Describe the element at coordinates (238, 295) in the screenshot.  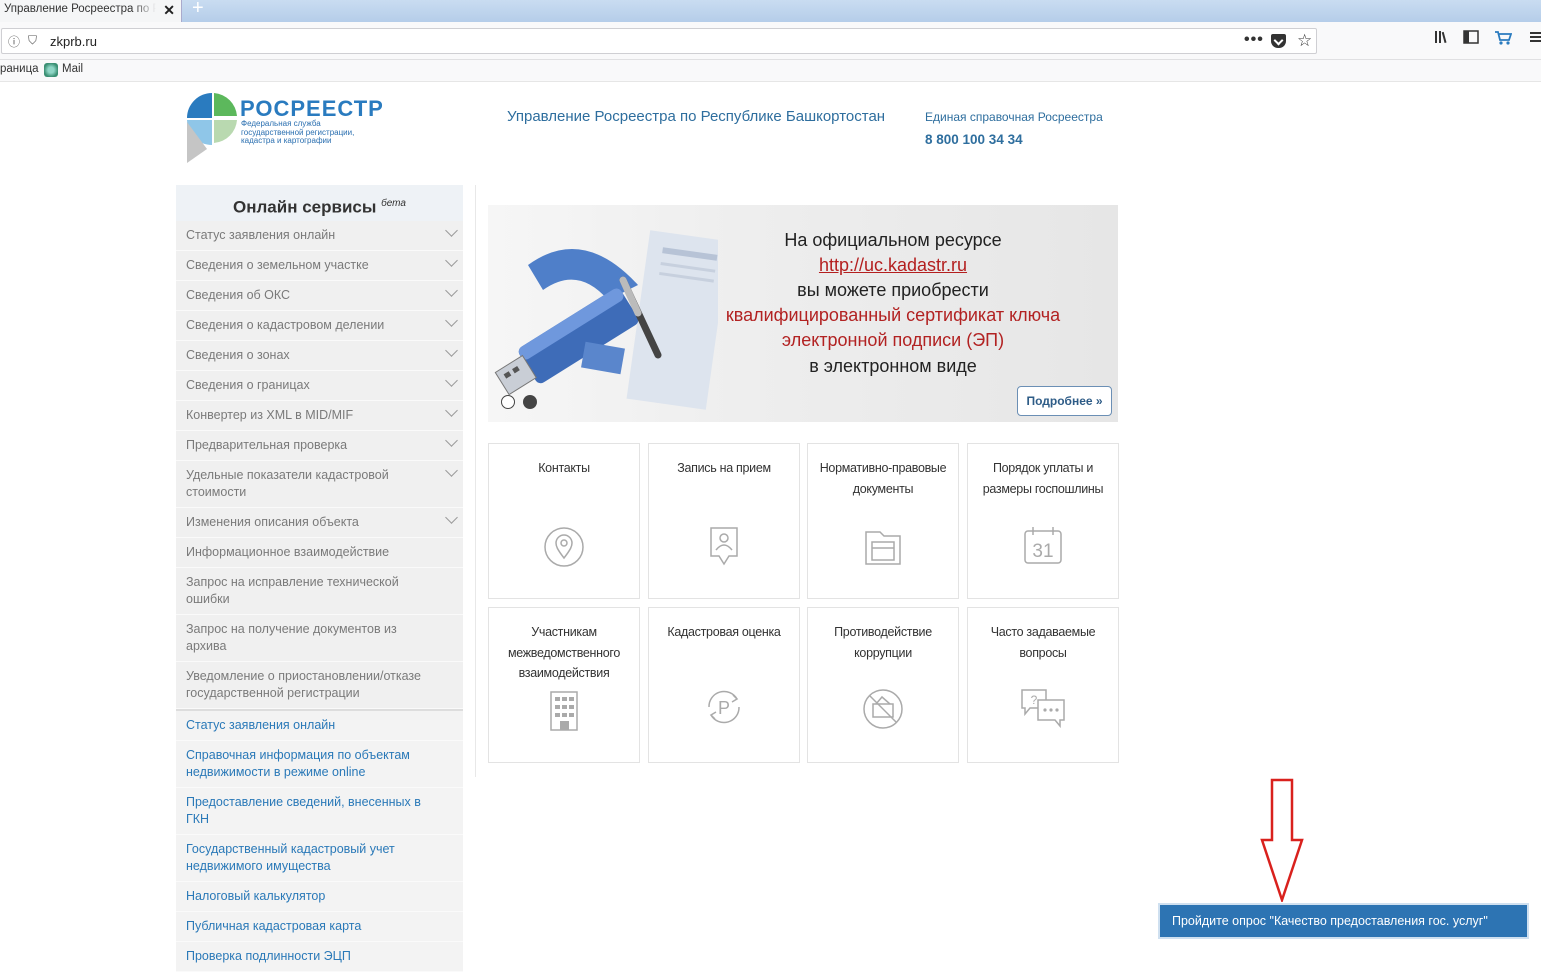
I see `sidebar-item-label: Сведения об ОКС` at that location.